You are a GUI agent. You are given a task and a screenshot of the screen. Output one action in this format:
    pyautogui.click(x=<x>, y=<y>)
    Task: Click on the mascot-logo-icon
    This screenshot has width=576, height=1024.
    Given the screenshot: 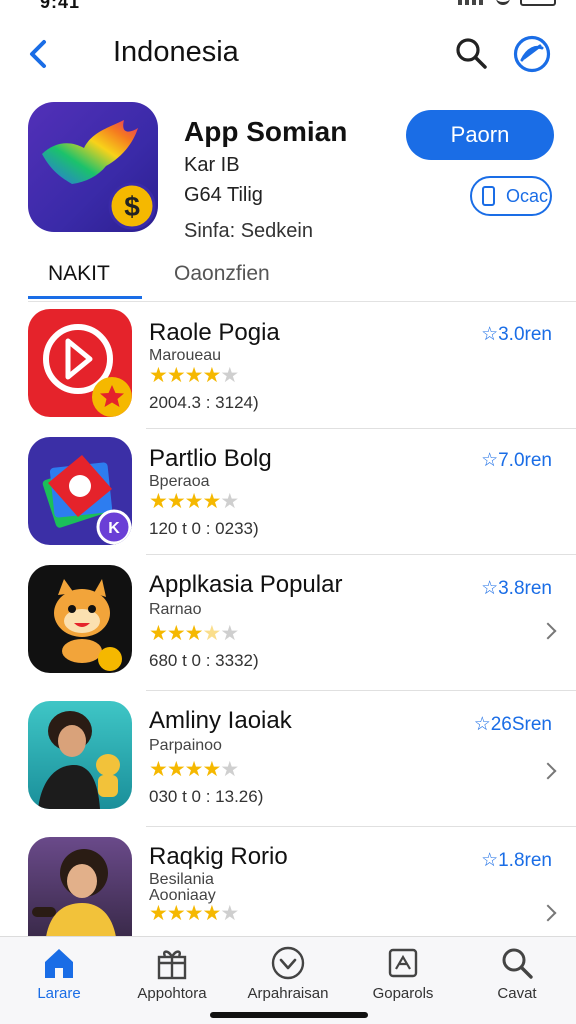 What is the action you would take?
    pyautogui.click(x=88, y=625)
    